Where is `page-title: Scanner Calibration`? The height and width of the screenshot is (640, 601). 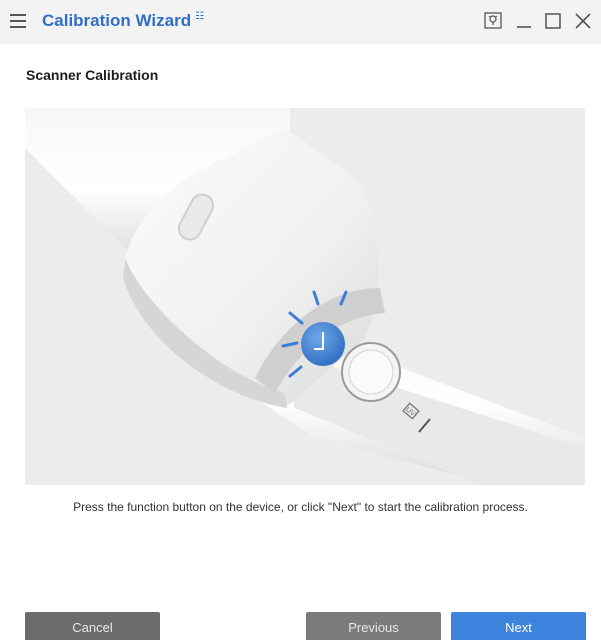
page-title: Scanner Calibration is located at coordinates (92, 75).